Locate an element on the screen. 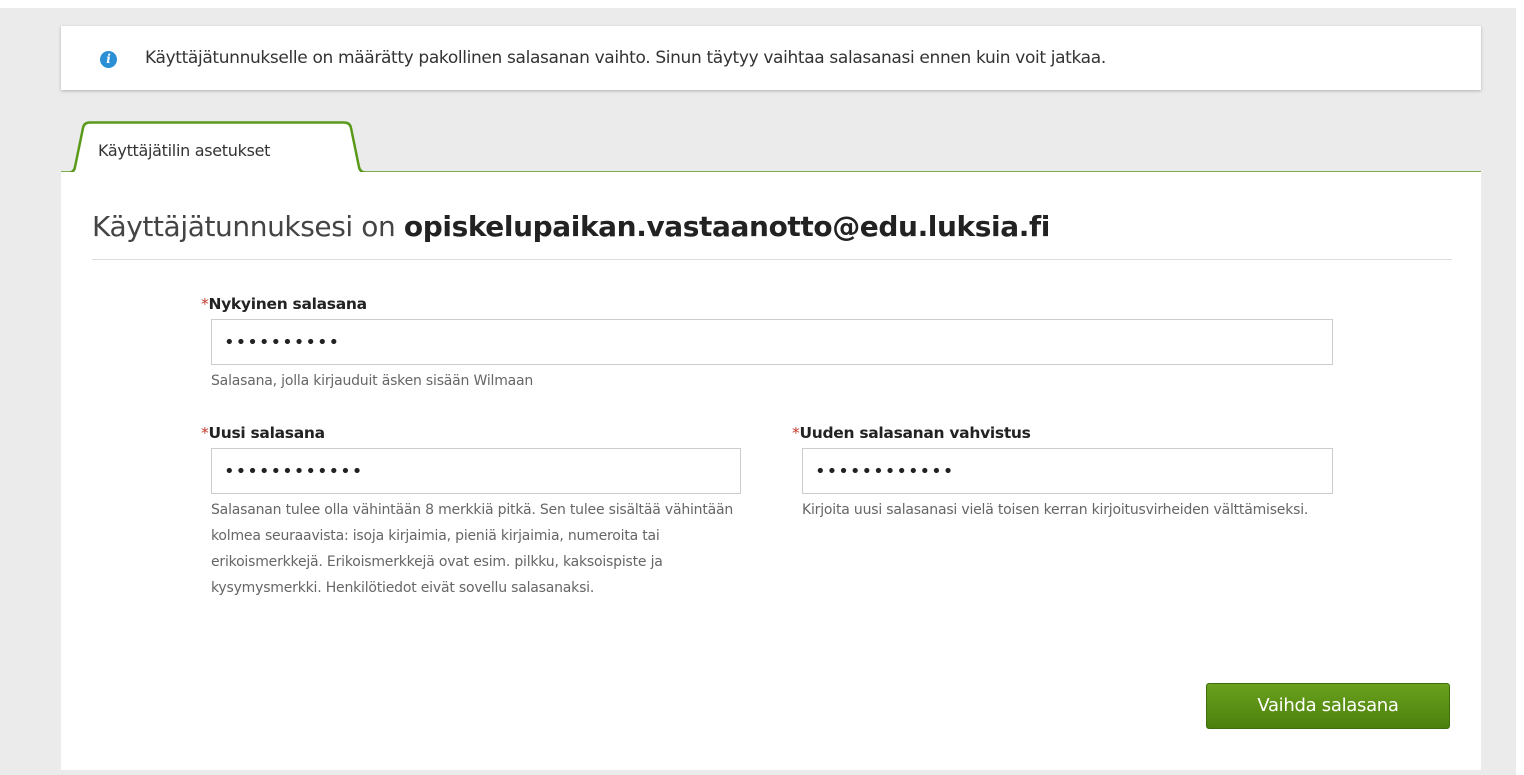 This screenshot has height=775, width=1524. confirm-password-label: *Uuden salasanan vahvistus is located at coordinates (911, 433).